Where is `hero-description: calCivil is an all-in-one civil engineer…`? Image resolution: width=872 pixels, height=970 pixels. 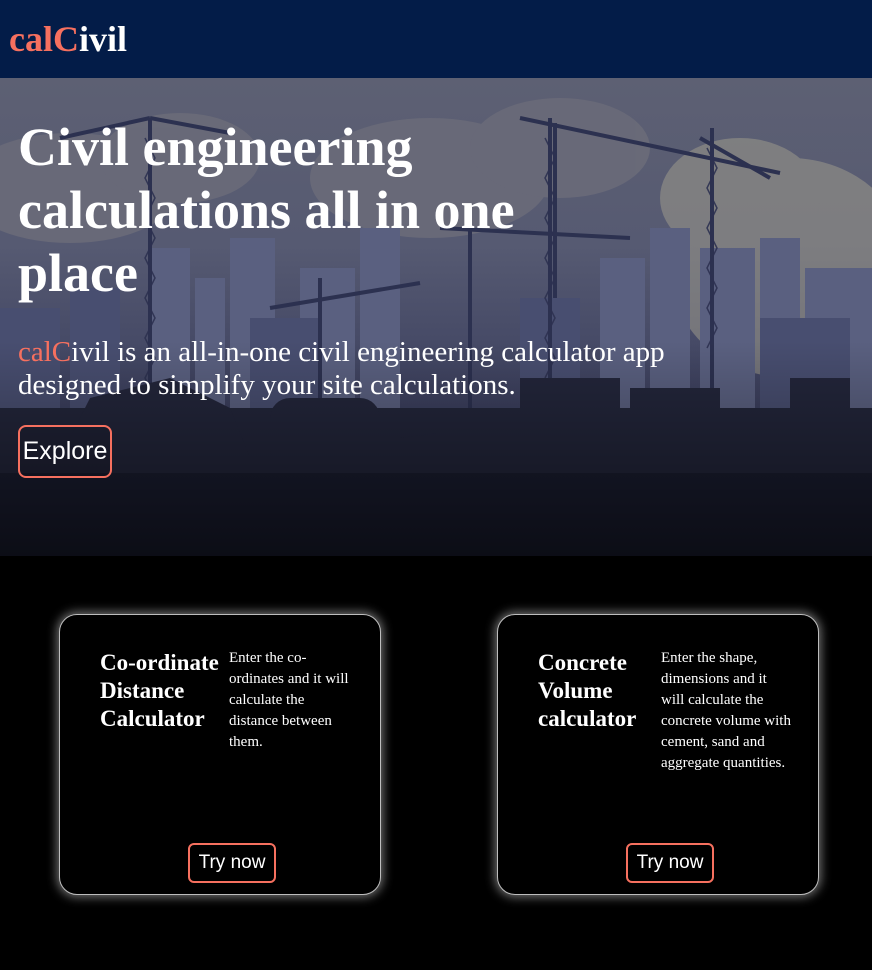 hero-description: calCivil is an all-in-one civil engineer… is located at coordinates (378, 369).